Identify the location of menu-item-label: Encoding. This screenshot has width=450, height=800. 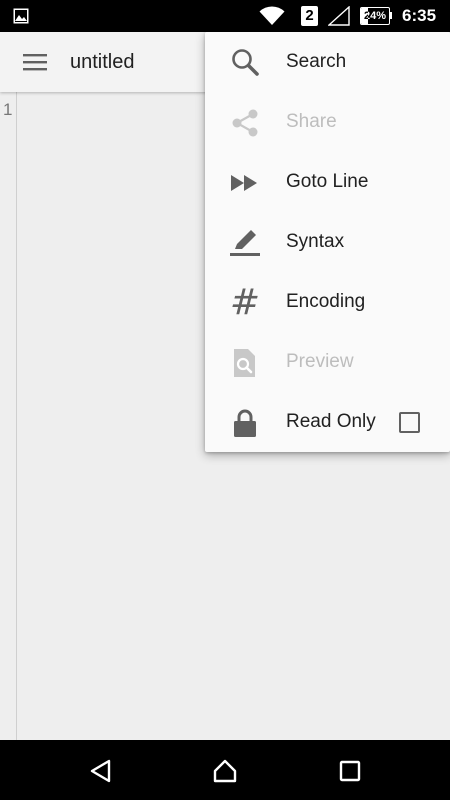
(326, 301).